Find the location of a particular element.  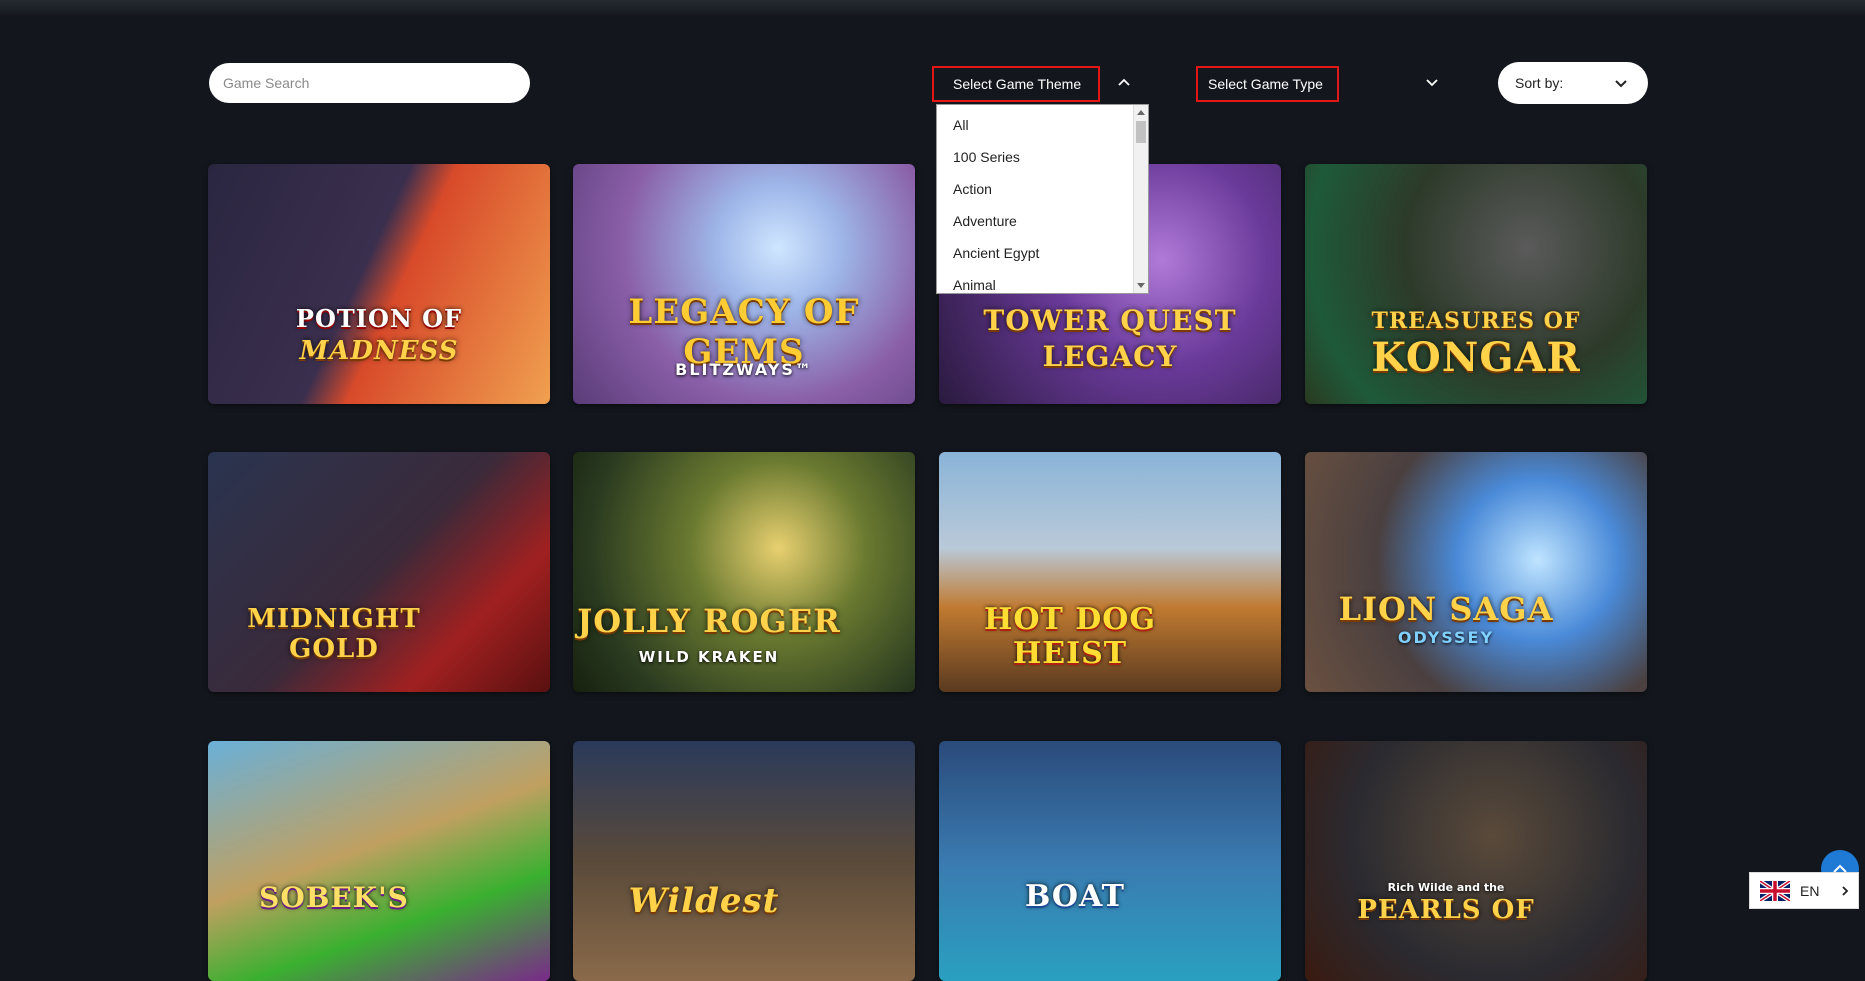

game-subtitle: ODYSSEY is located at coordinates (1446, 637).